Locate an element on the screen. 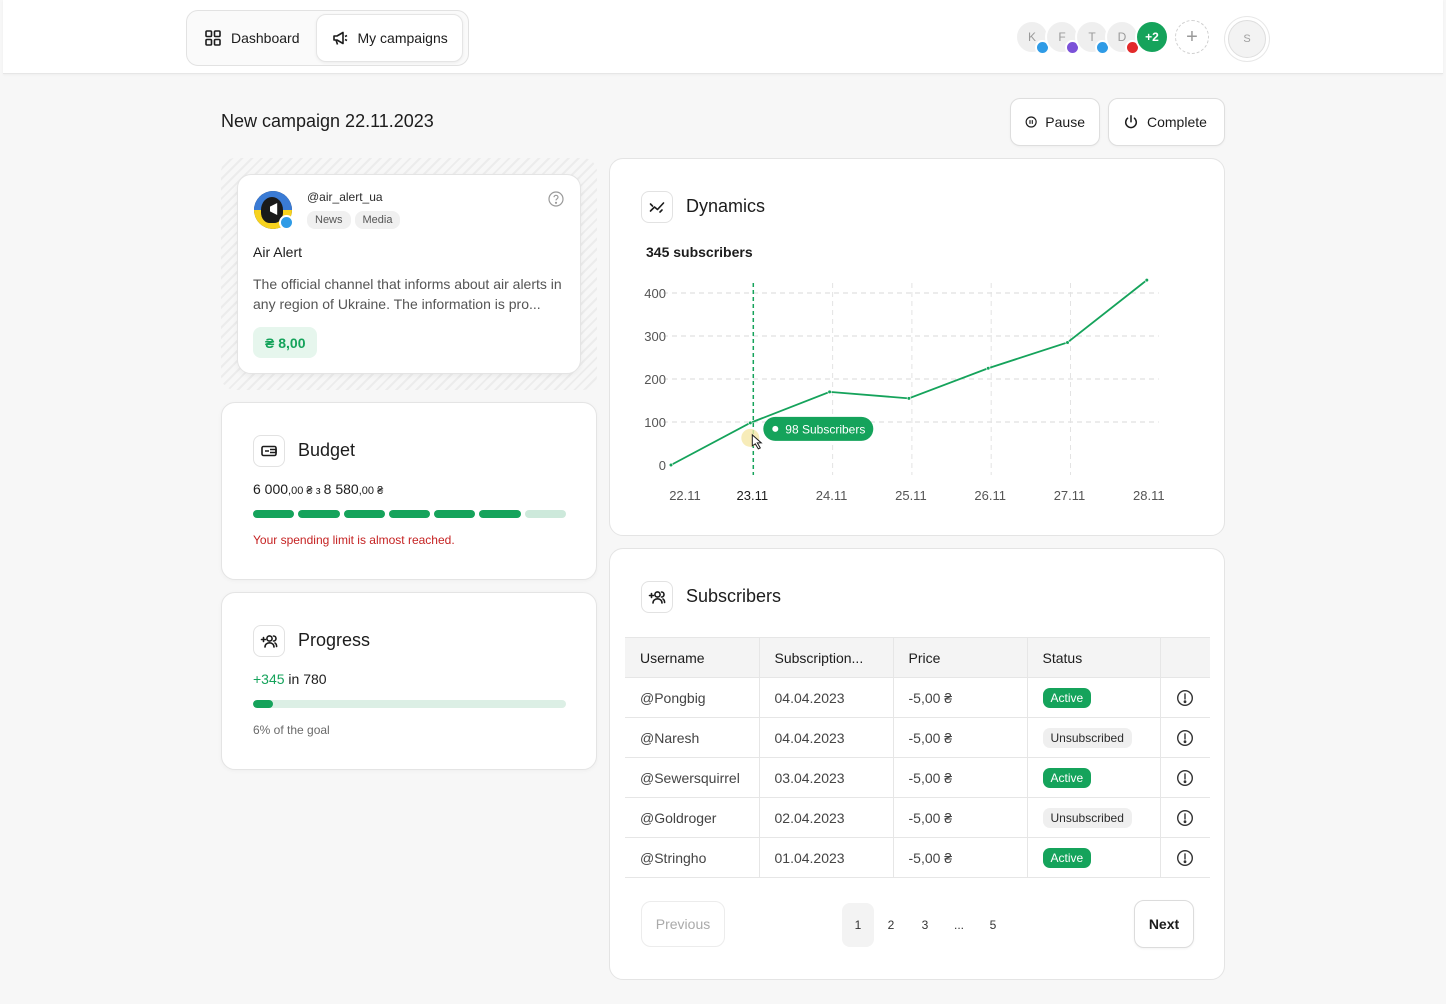 The width and height of the screenshot is (1446, 1004). complete-label: Complete is located at coordinates (1177, 122).